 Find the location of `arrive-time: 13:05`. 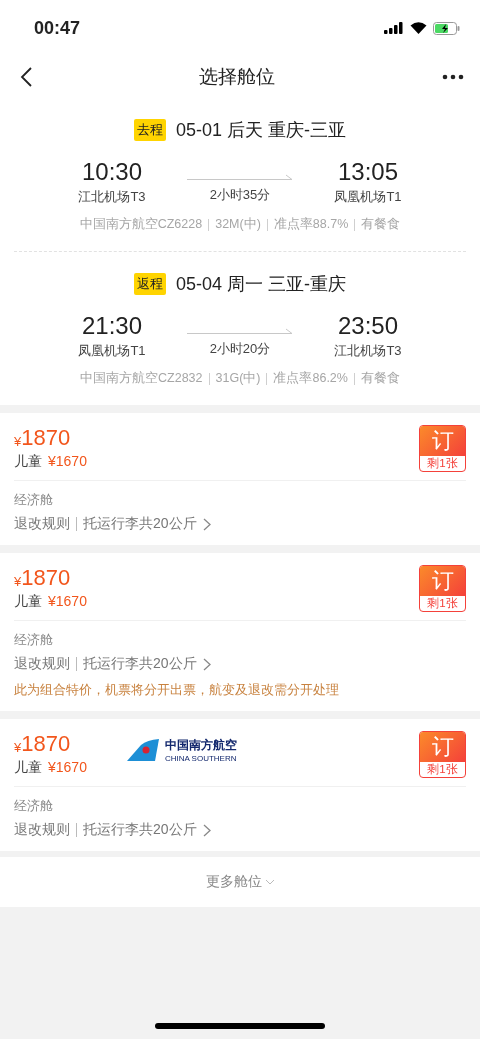

arrive-time: 13:05 is located at coordinates (368, 172).